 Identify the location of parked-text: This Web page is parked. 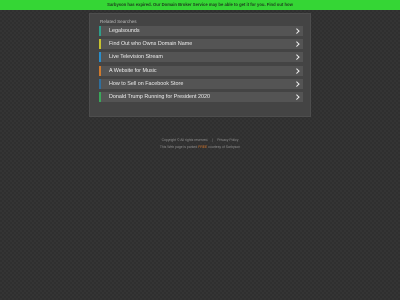
(178, 147).